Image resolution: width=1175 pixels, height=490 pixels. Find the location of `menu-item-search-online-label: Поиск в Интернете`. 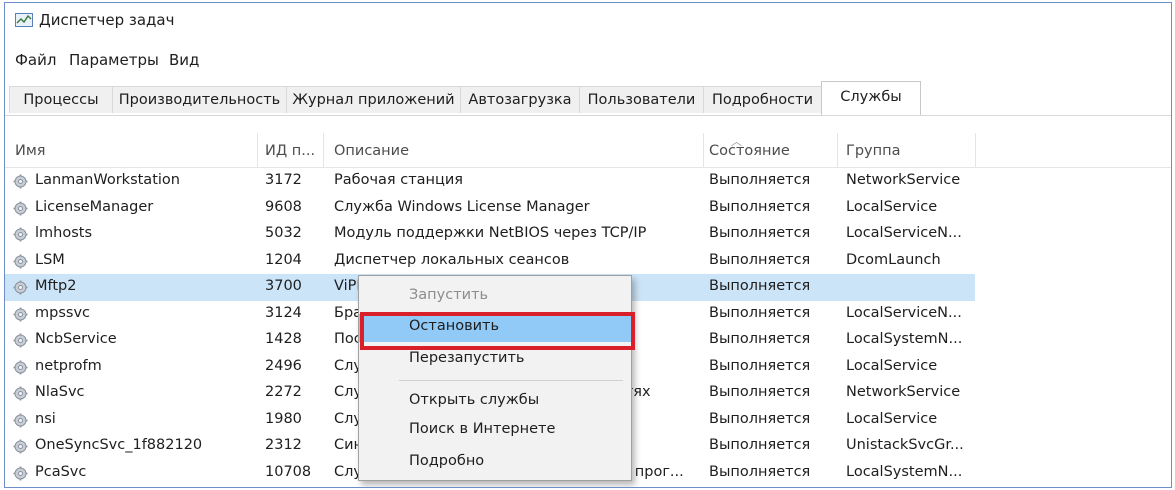

menu-item-search-online-label: Поиск в Интернете is located at coordinates (482, 429).